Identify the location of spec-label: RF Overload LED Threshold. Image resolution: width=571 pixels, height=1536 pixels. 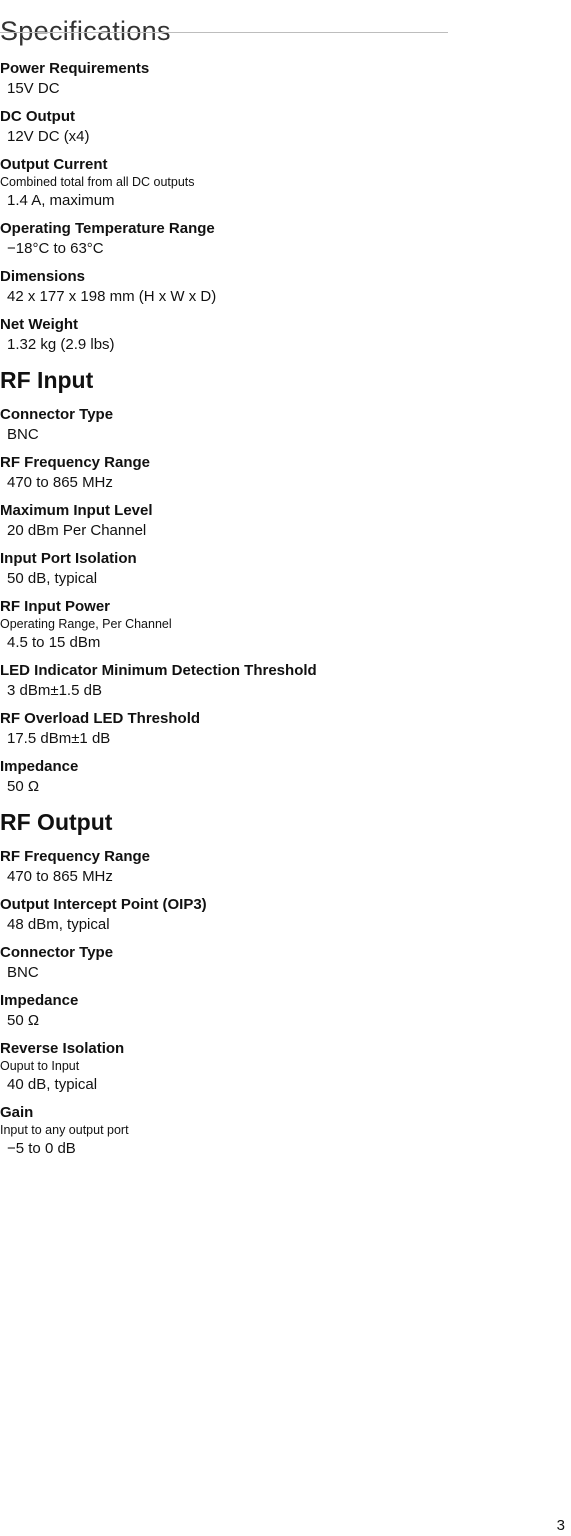
(100, 718).